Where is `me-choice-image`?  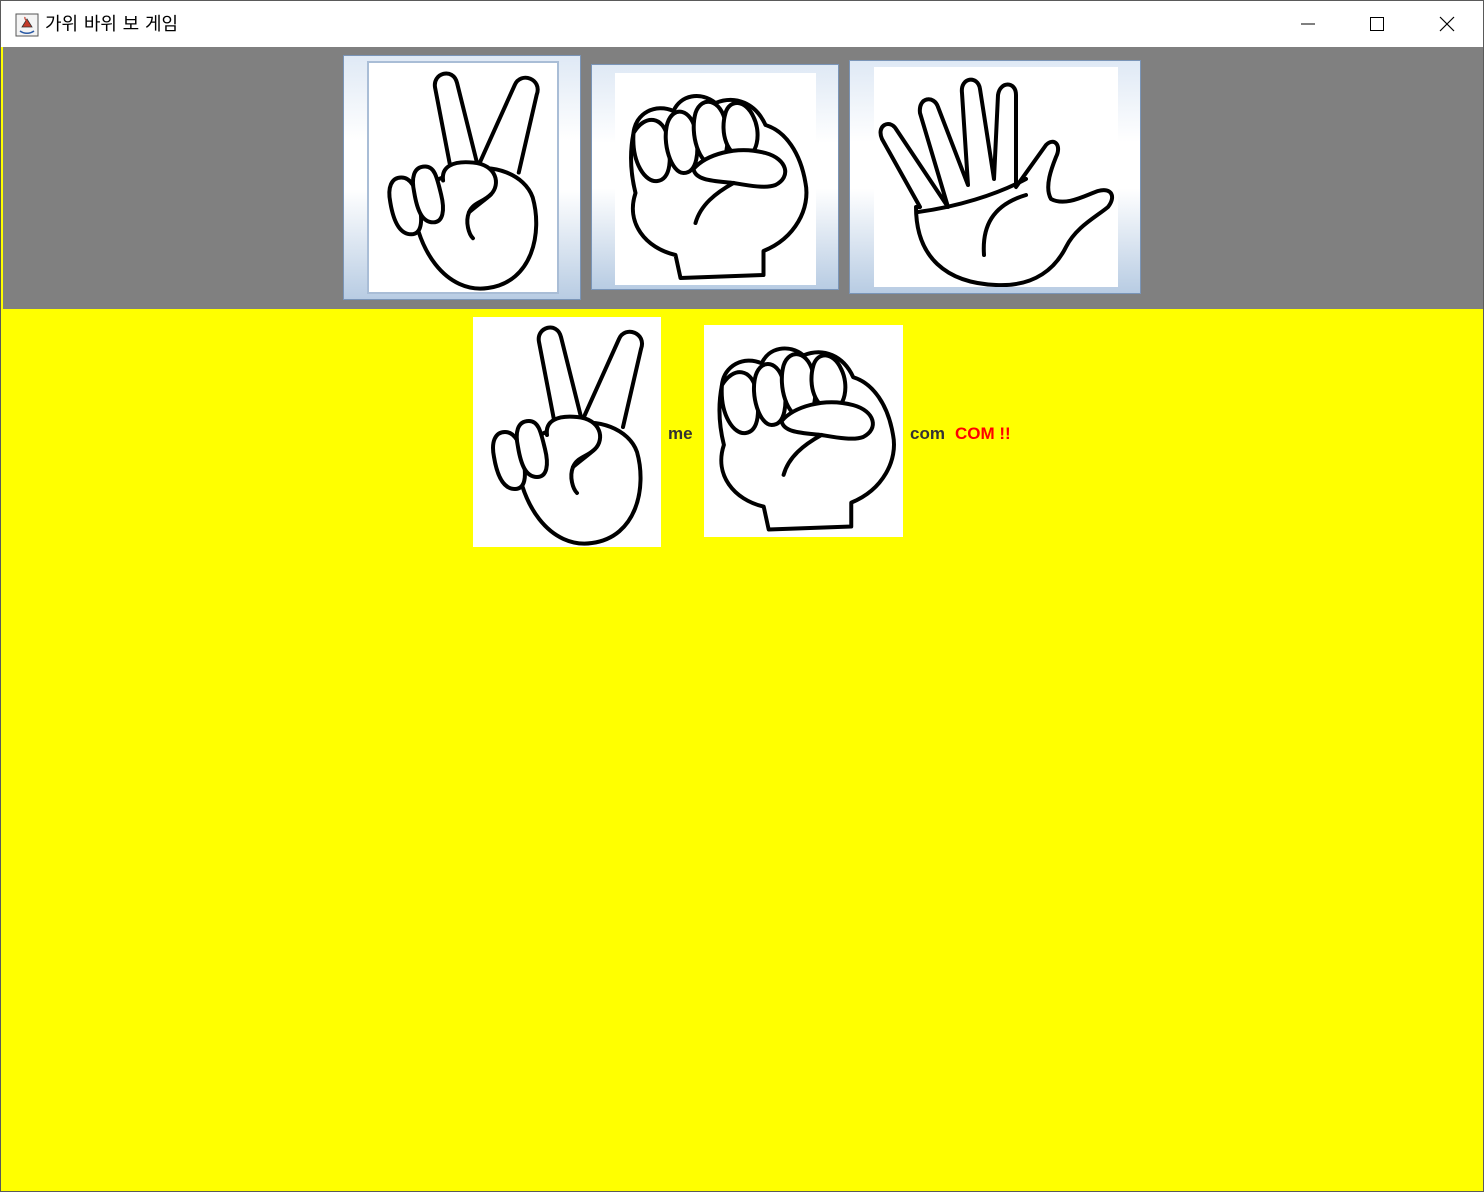 me-choice-image is located at coordinates (567, 432).